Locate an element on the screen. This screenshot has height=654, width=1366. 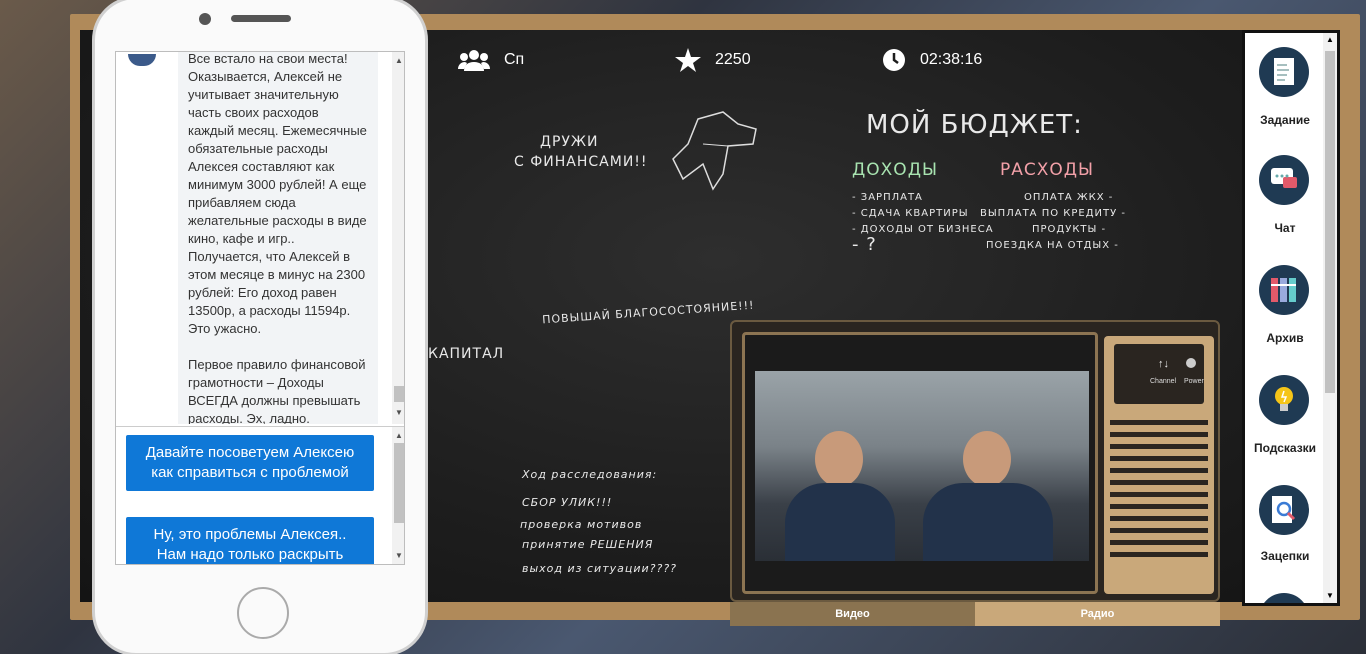
score-indicator: 2250 is located at coordinates (713, 60).